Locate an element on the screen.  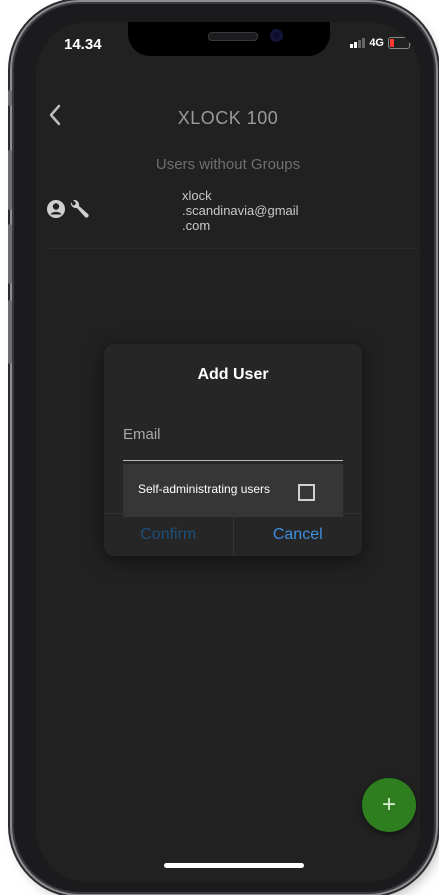
add-button: + is located at coordinates (389, 805).